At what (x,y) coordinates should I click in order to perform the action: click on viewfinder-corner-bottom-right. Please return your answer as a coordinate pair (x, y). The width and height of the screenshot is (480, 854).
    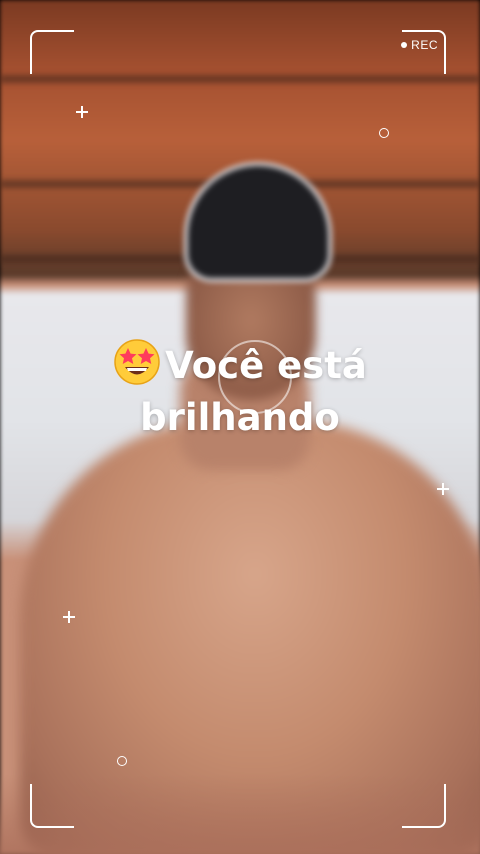
    Looking at the image, I should click on (424, 806).